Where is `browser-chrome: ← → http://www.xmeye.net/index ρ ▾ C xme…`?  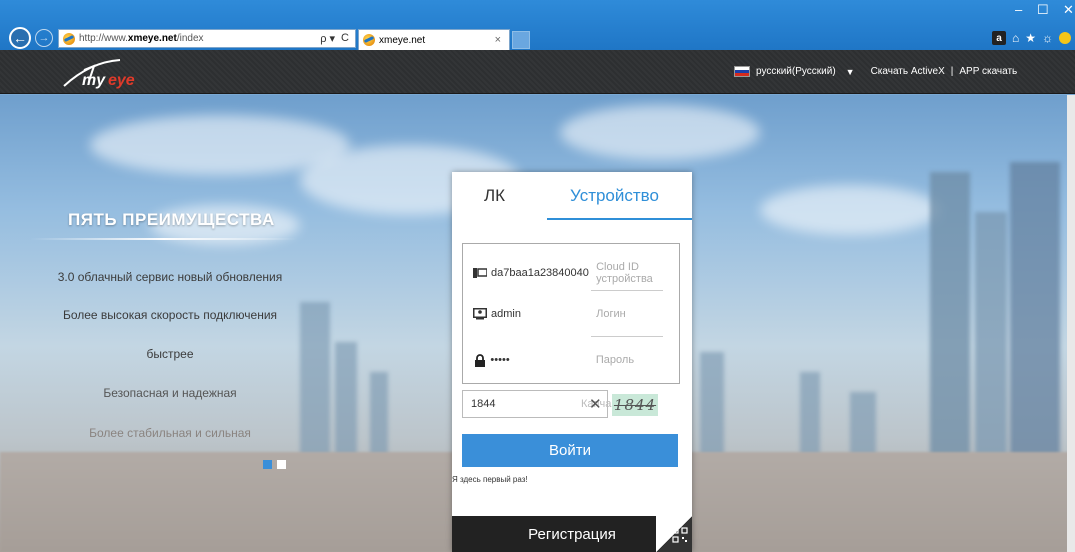 browser-chrome: ← → http://www.xmeye.net/index ρ ▾ C xme… is located at coordinates (537, 25).